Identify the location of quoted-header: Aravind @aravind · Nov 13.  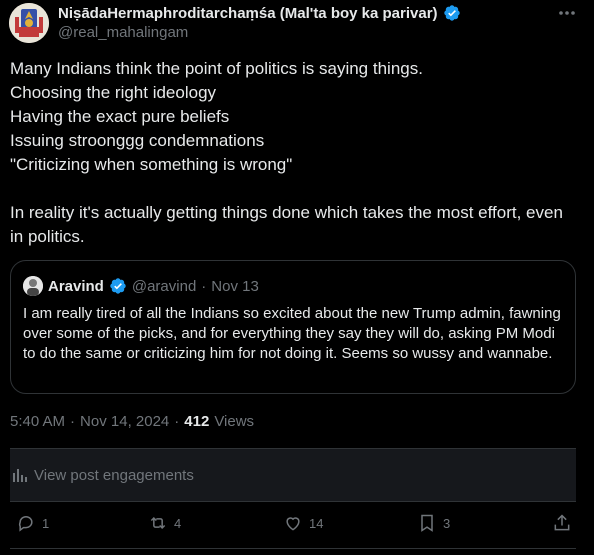
(141, 286).